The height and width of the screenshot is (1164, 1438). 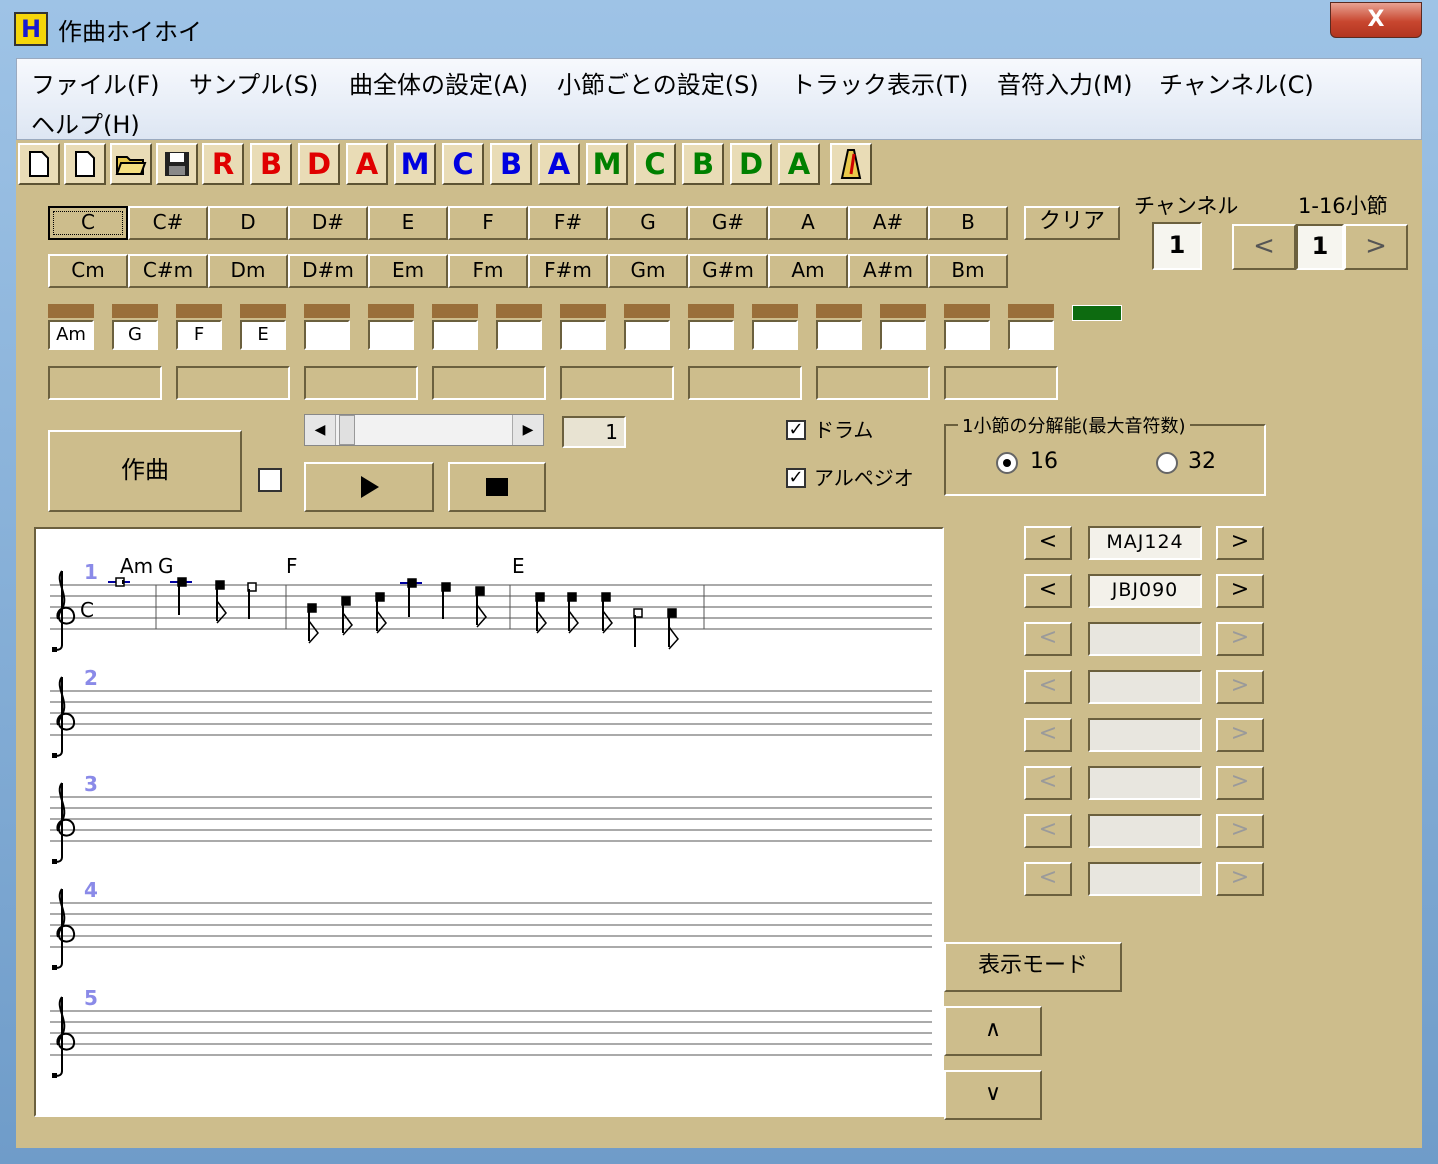 I want to click on chord-button-csharpm: C#m, so click(x=168, y=271).